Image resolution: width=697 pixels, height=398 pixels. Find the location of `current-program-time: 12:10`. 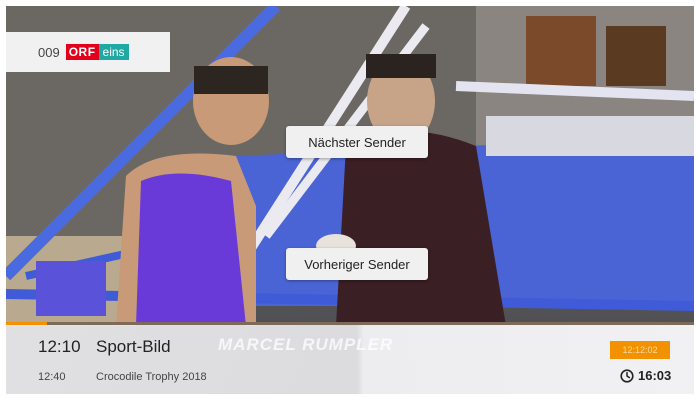

current-program-time: 12:10 is located at coordinates (59, 346).